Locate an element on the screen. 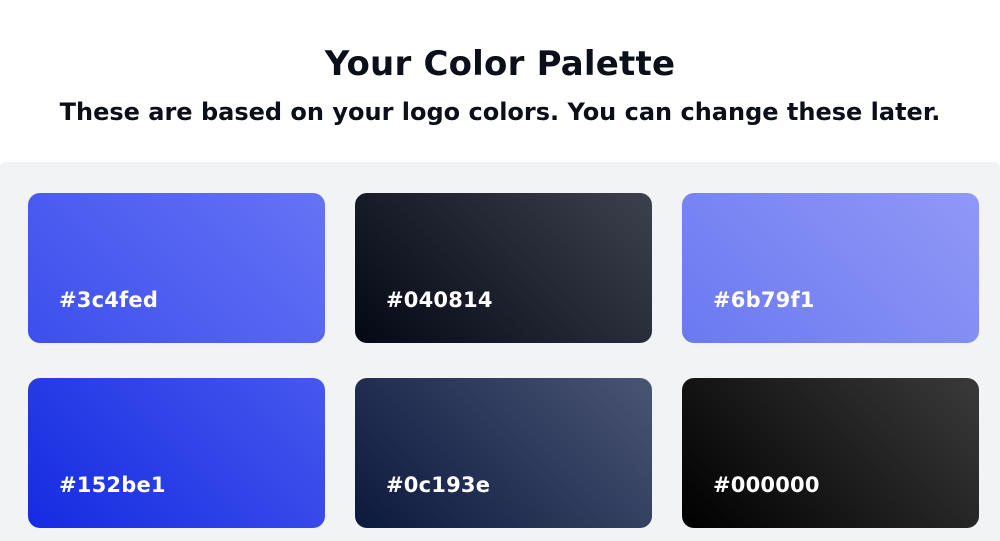 The height and width of the screenshot is (541, 1000). color-swatch: #3c4fed is located at coordinates (176, 268).